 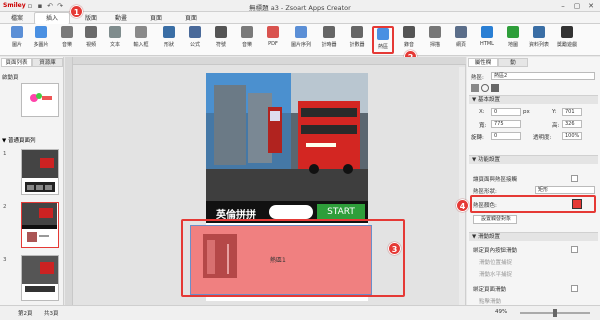 I want to click on page-list-panel: 頁面列表 資源庫 啟動頁 ▼ 普通頁面列 1 2 3, so click(x=32, y=181).